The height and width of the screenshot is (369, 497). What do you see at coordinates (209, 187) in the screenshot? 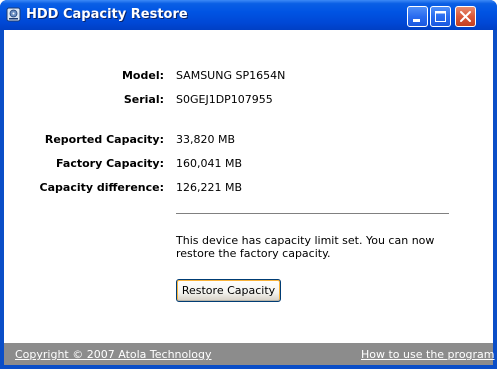
I see `capacity-difference-value: 126,221 MB` at bounding box center [209, 187].